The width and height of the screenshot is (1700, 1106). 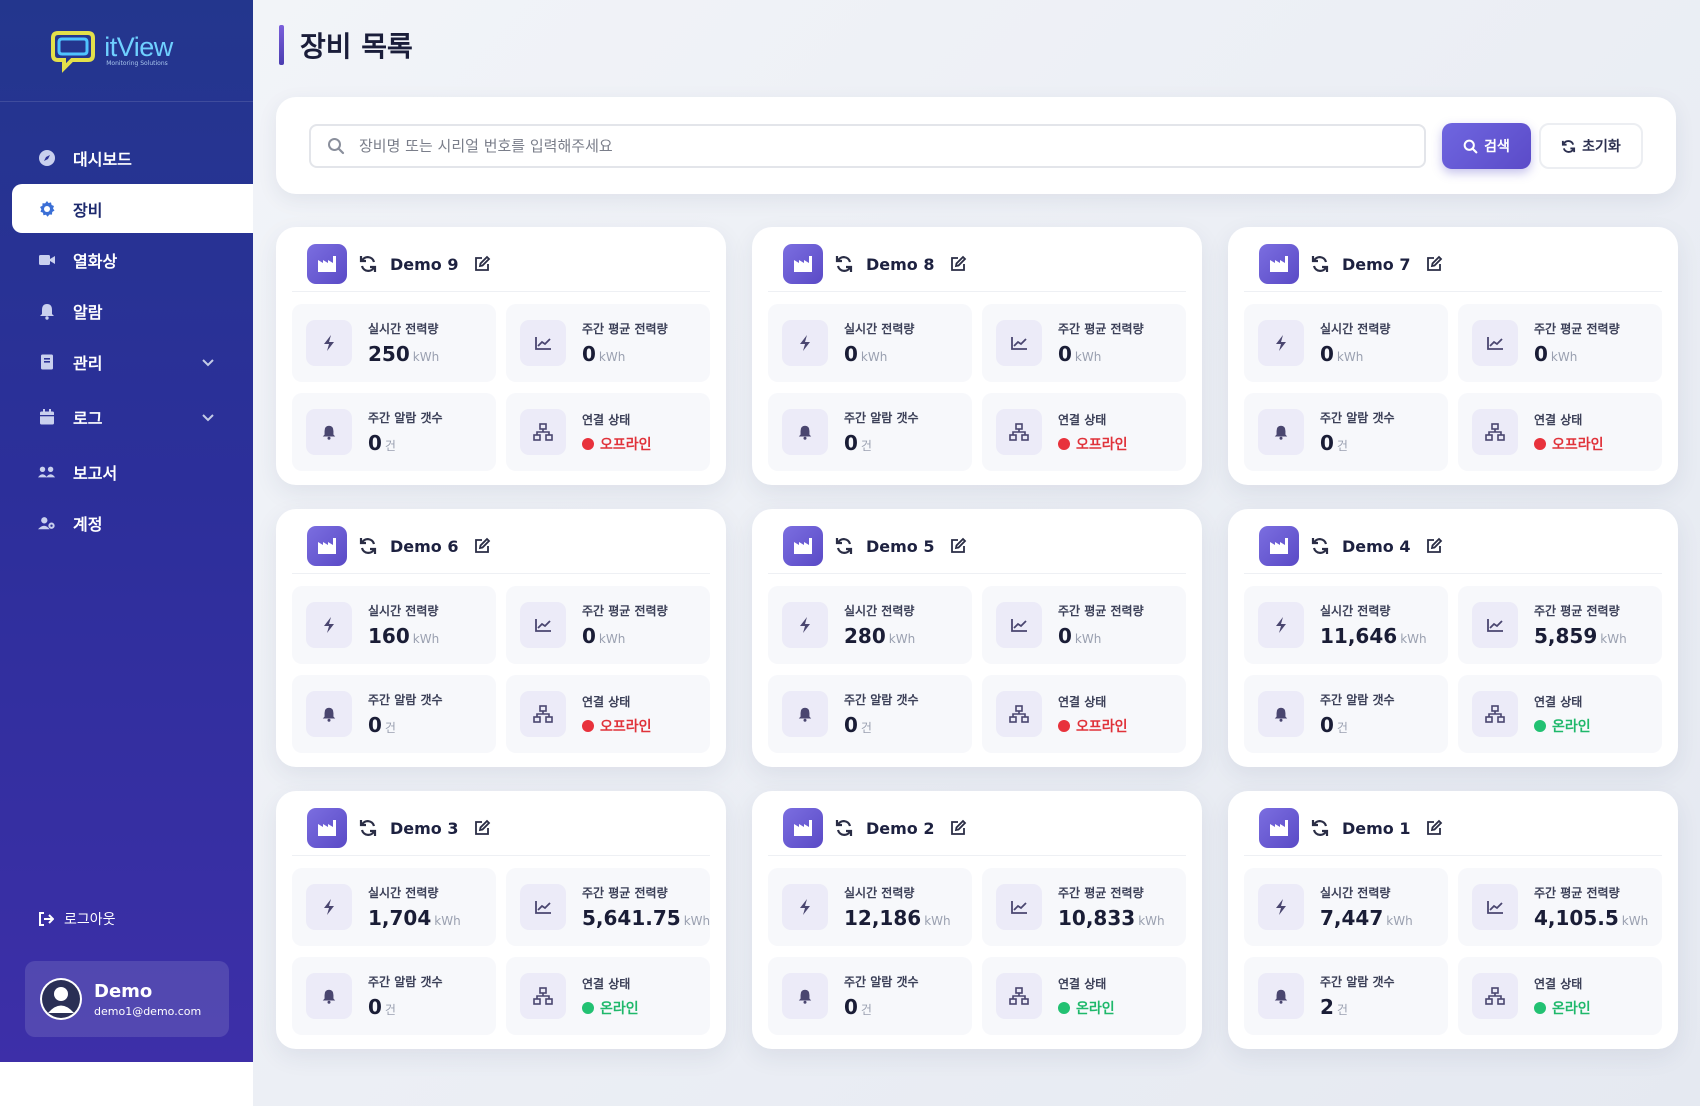 What do you see at coordinates (424, 546) in the screenshot?
I see `device-name: Demo 6` at bounding box center [424, 546].